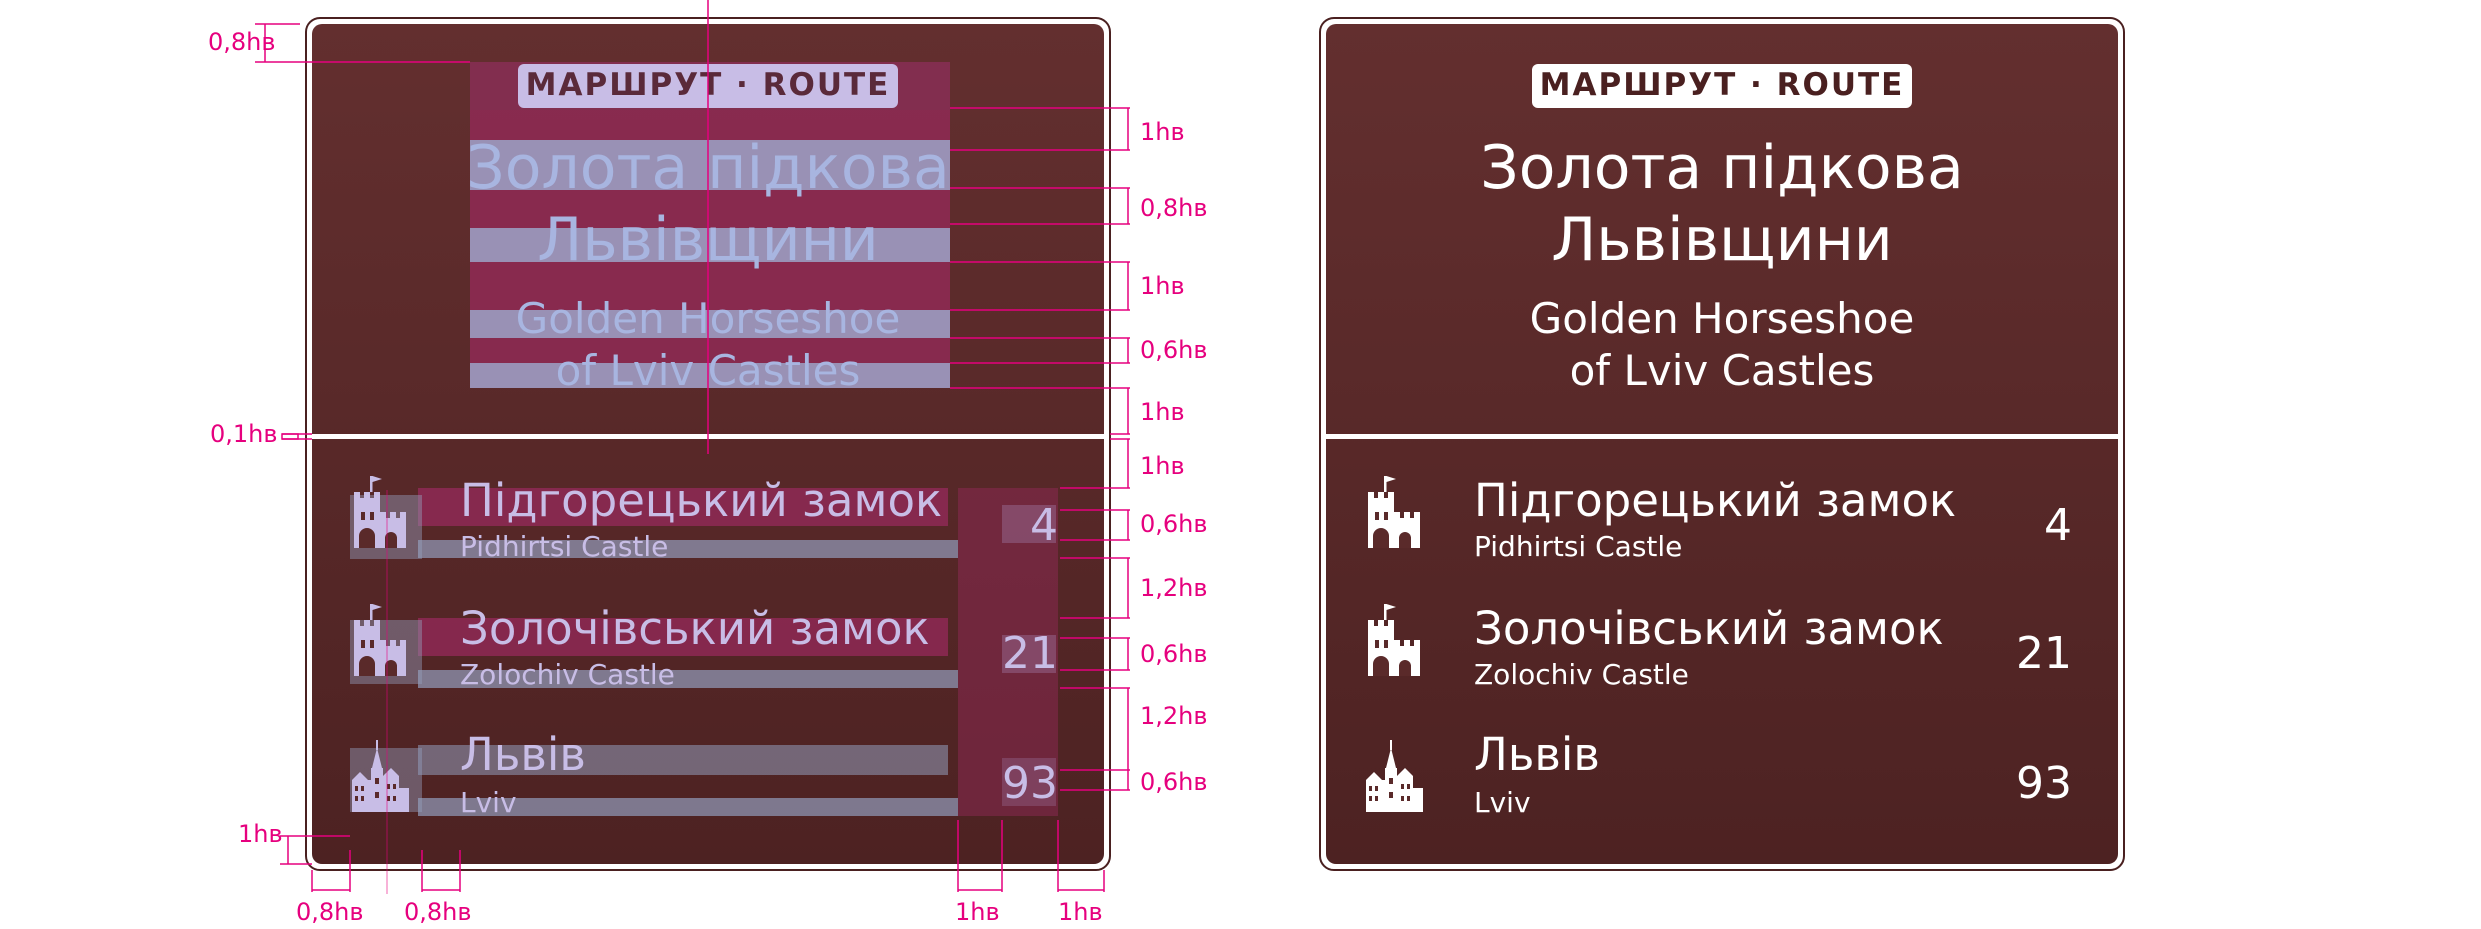 This screenshot has height=929, width=2481. Describe the element at coordinates (244, 434) in the screenshot. I see `dim-label: 0,1hв` at that location.